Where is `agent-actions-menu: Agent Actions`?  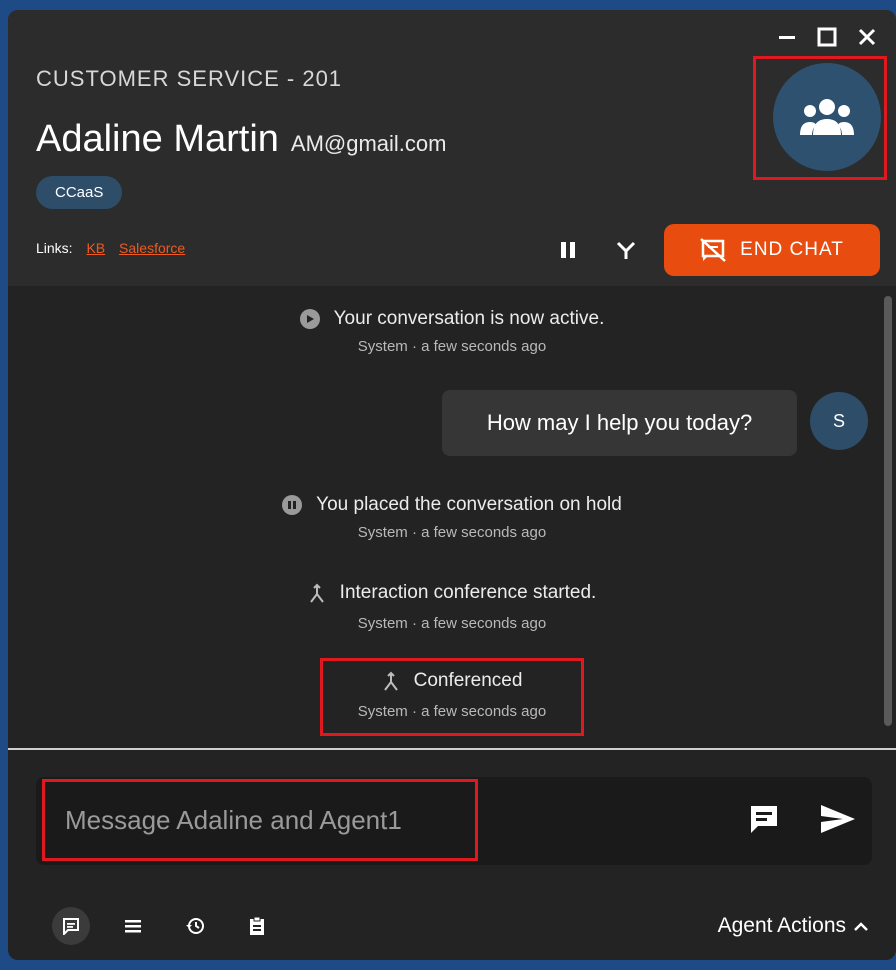 agent-actions-menu: Agent Actions is located at coordinates (793, 926).